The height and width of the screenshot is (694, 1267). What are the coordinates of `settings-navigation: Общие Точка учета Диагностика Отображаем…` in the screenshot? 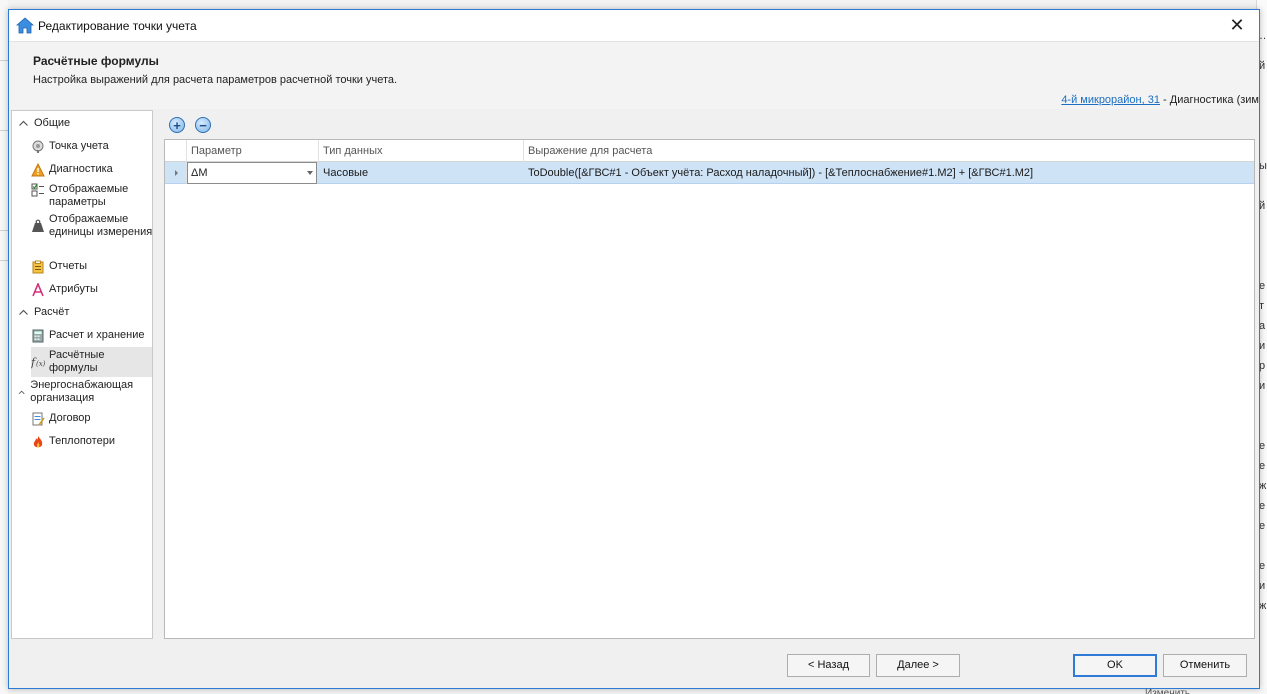 It's located at (82, 374).